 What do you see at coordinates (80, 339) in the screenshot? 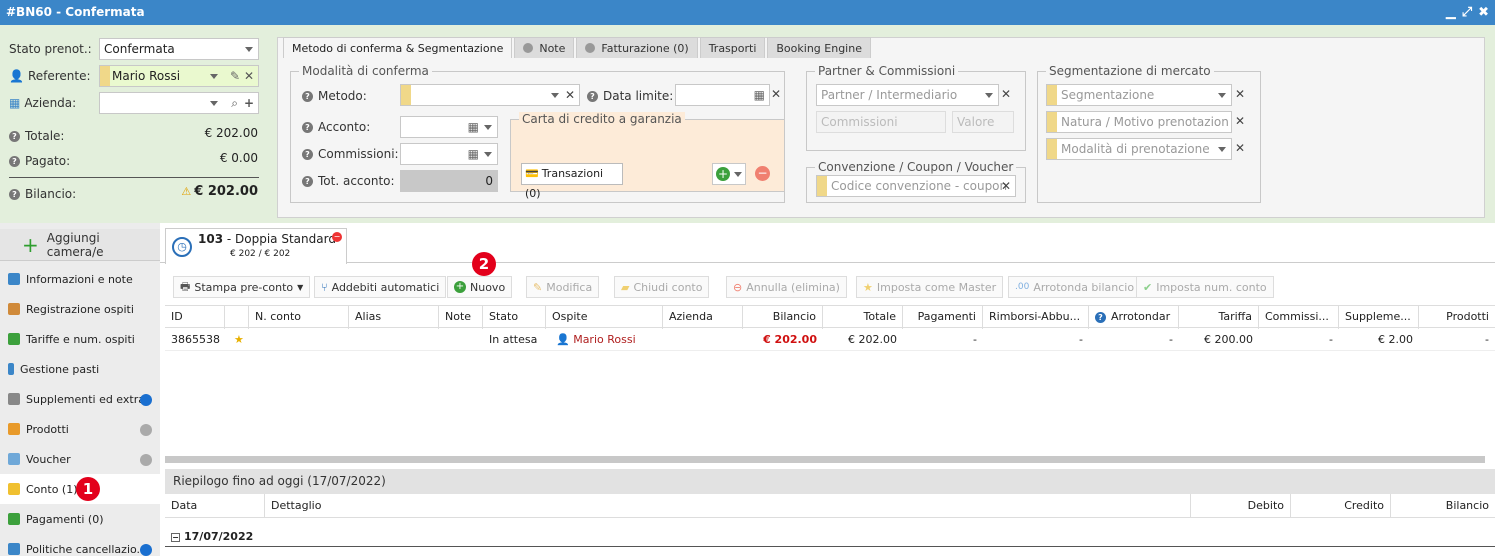
I see `sidebar-item-tariffe: Tariffe e num. ospiti` at bounding box center [80, 339].